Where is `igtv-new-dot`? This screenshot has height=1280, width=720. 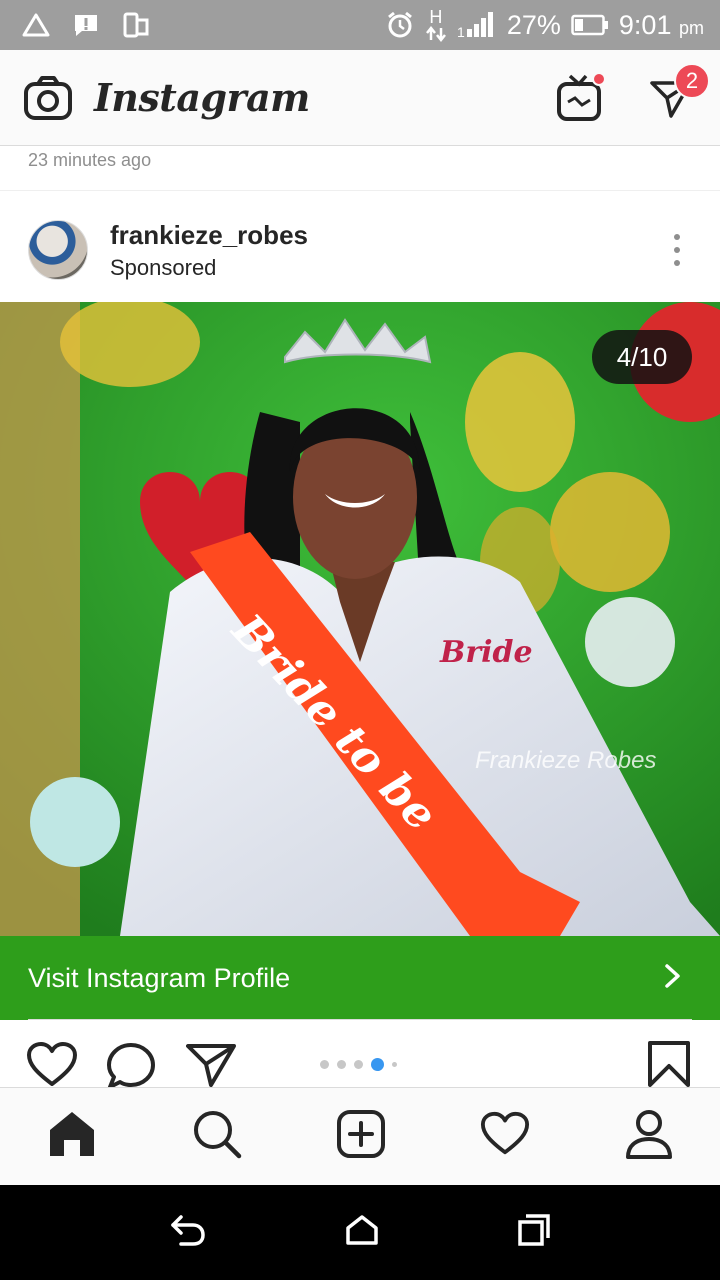
igtv-new-dot is located at coordinates (599, 78).